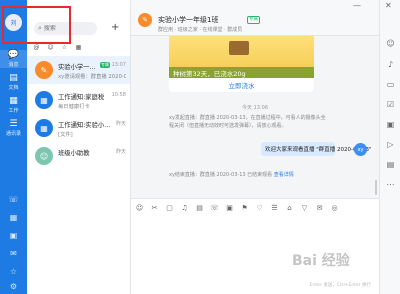  Describe the element at coordinates (284, 175) in the screenshot. I see `view-details-link: 查看详情` at that location.